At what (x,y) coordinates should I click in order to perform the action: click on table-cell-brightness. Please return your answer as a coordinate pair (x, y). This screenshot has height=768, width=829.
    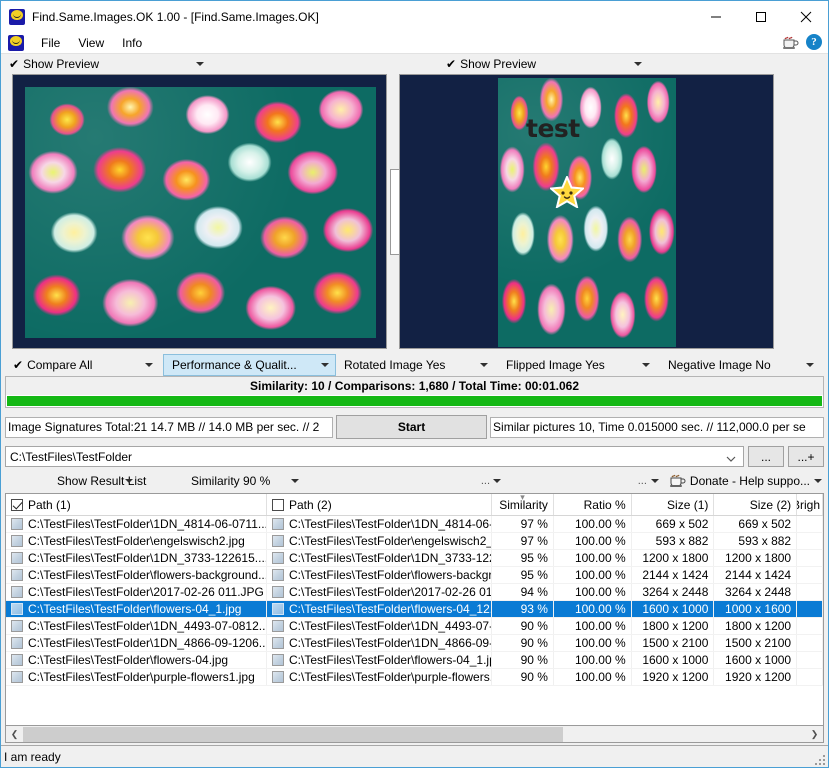
    Looking at the image, I should click on (810, 524).